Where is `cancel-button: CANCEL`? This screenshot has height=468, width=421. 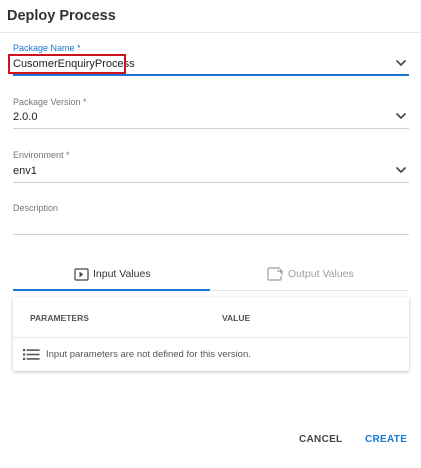
cancel-button: CANCEL is located at coordinates (320, 439).